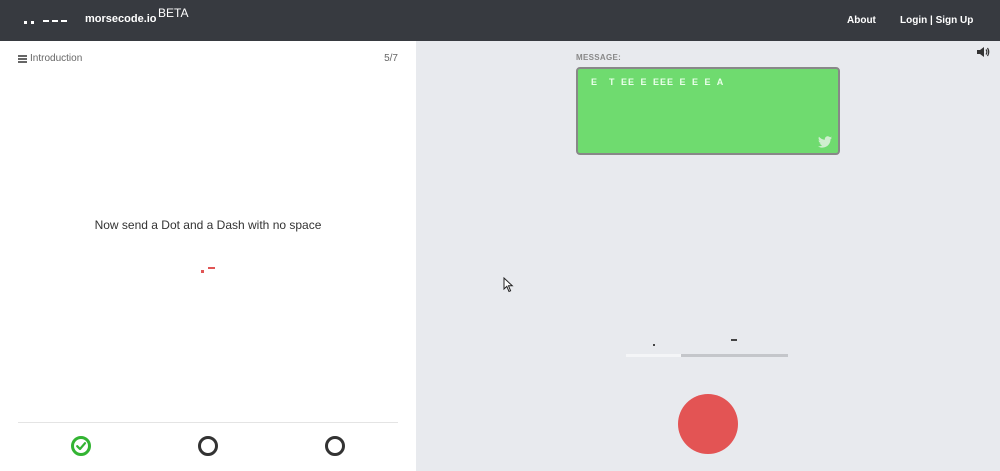 This screenshot has height=471, width=1000. Describe the element at coordinates (707, 355) in the screenshot. I see `timeline-track` at that location.